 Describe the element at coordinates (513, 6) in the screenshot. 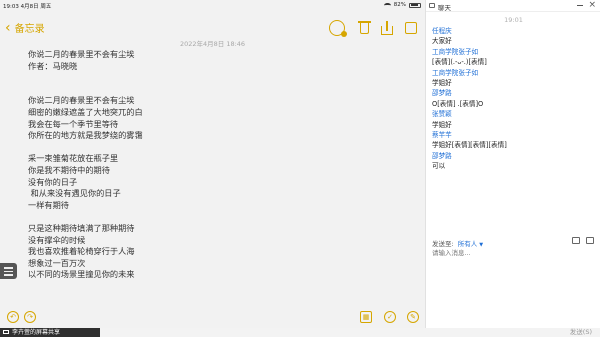

I see `chat-header: 聊天 ×` at that location.